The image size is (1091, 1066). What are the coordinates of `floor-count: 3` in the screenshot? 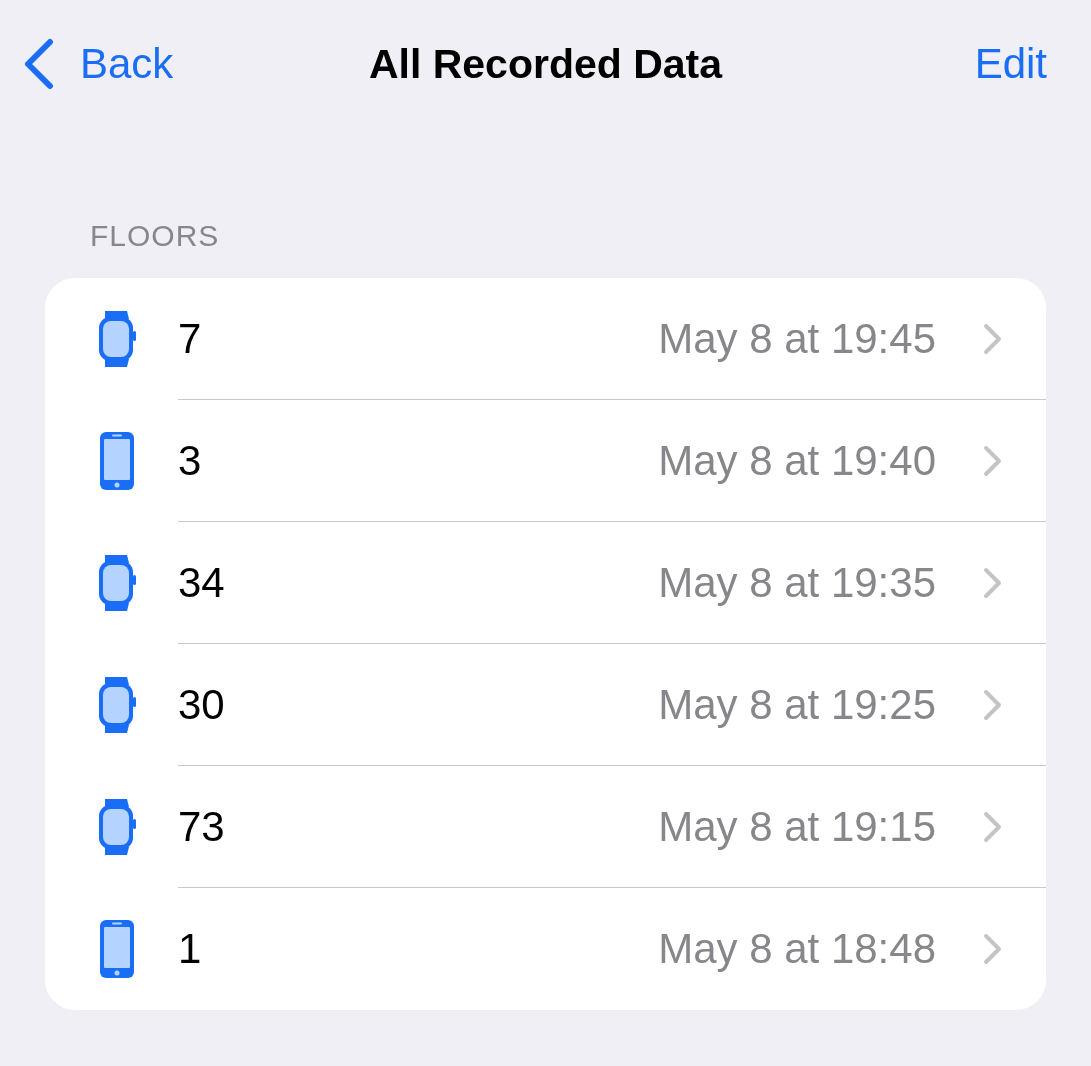 It's located at (190, 460).